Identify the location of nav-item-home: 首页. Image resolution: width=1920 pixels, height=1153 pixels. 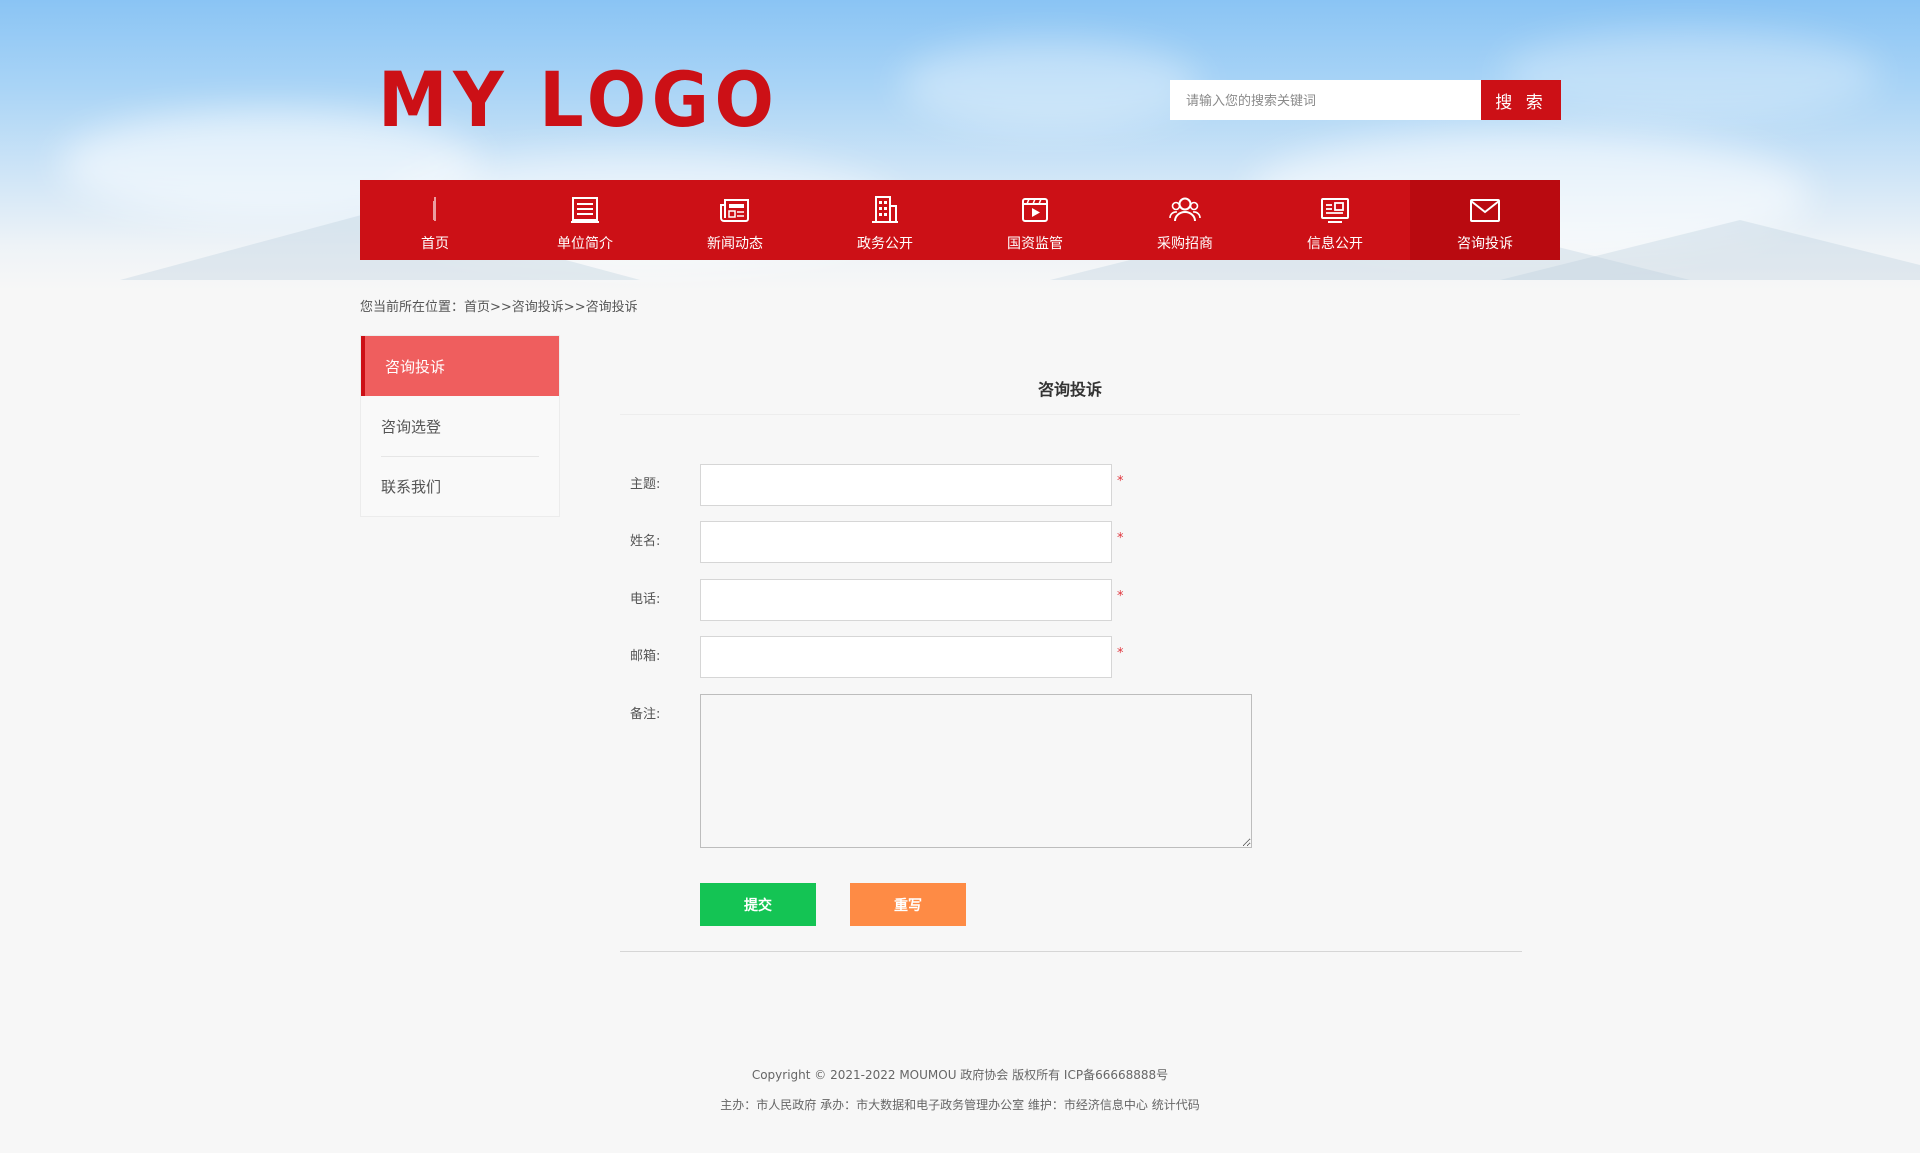
(435, 220).